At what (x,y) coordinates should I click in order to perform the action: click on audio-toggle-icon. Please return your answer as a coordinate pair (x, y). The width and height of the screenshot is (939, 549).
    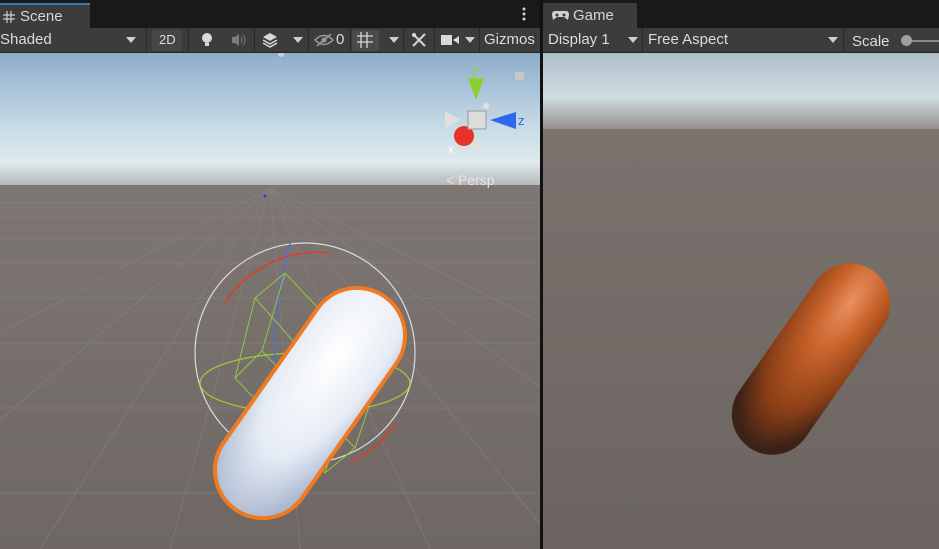
    Looking at the image, I should click on (239, 40).